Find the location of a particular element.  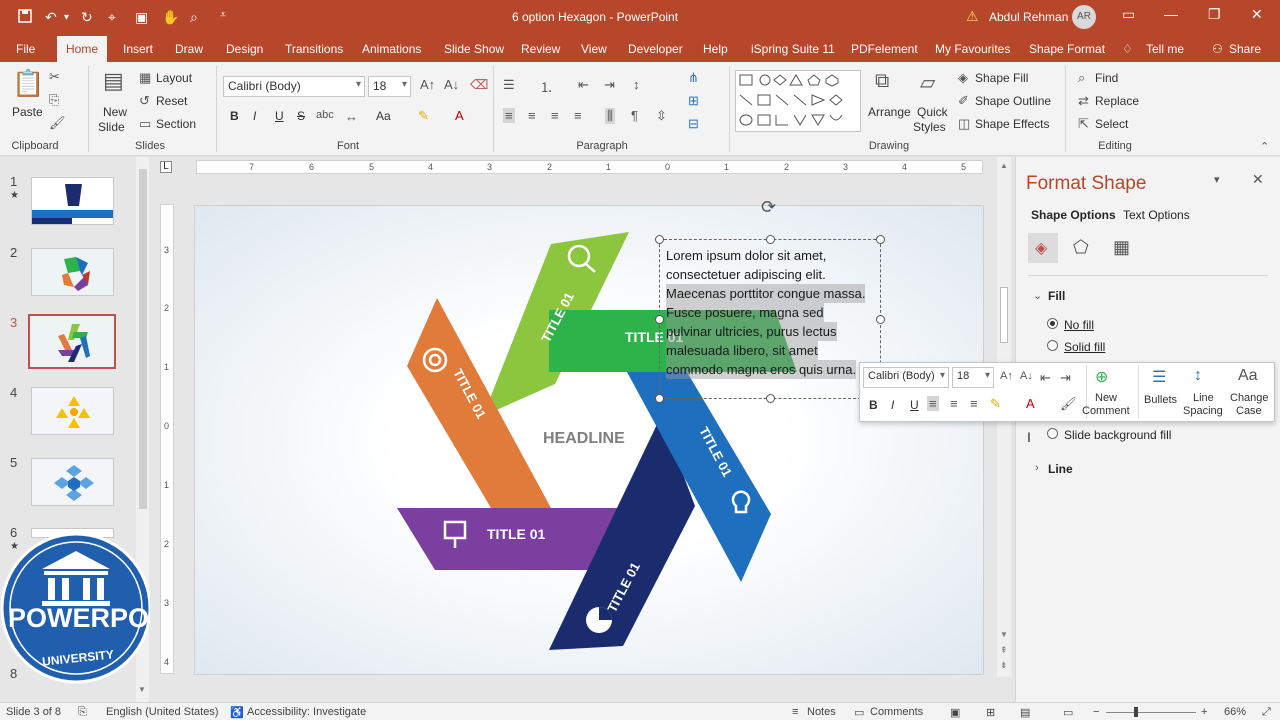

select-button: Select is located at coordinates (1111, 124).